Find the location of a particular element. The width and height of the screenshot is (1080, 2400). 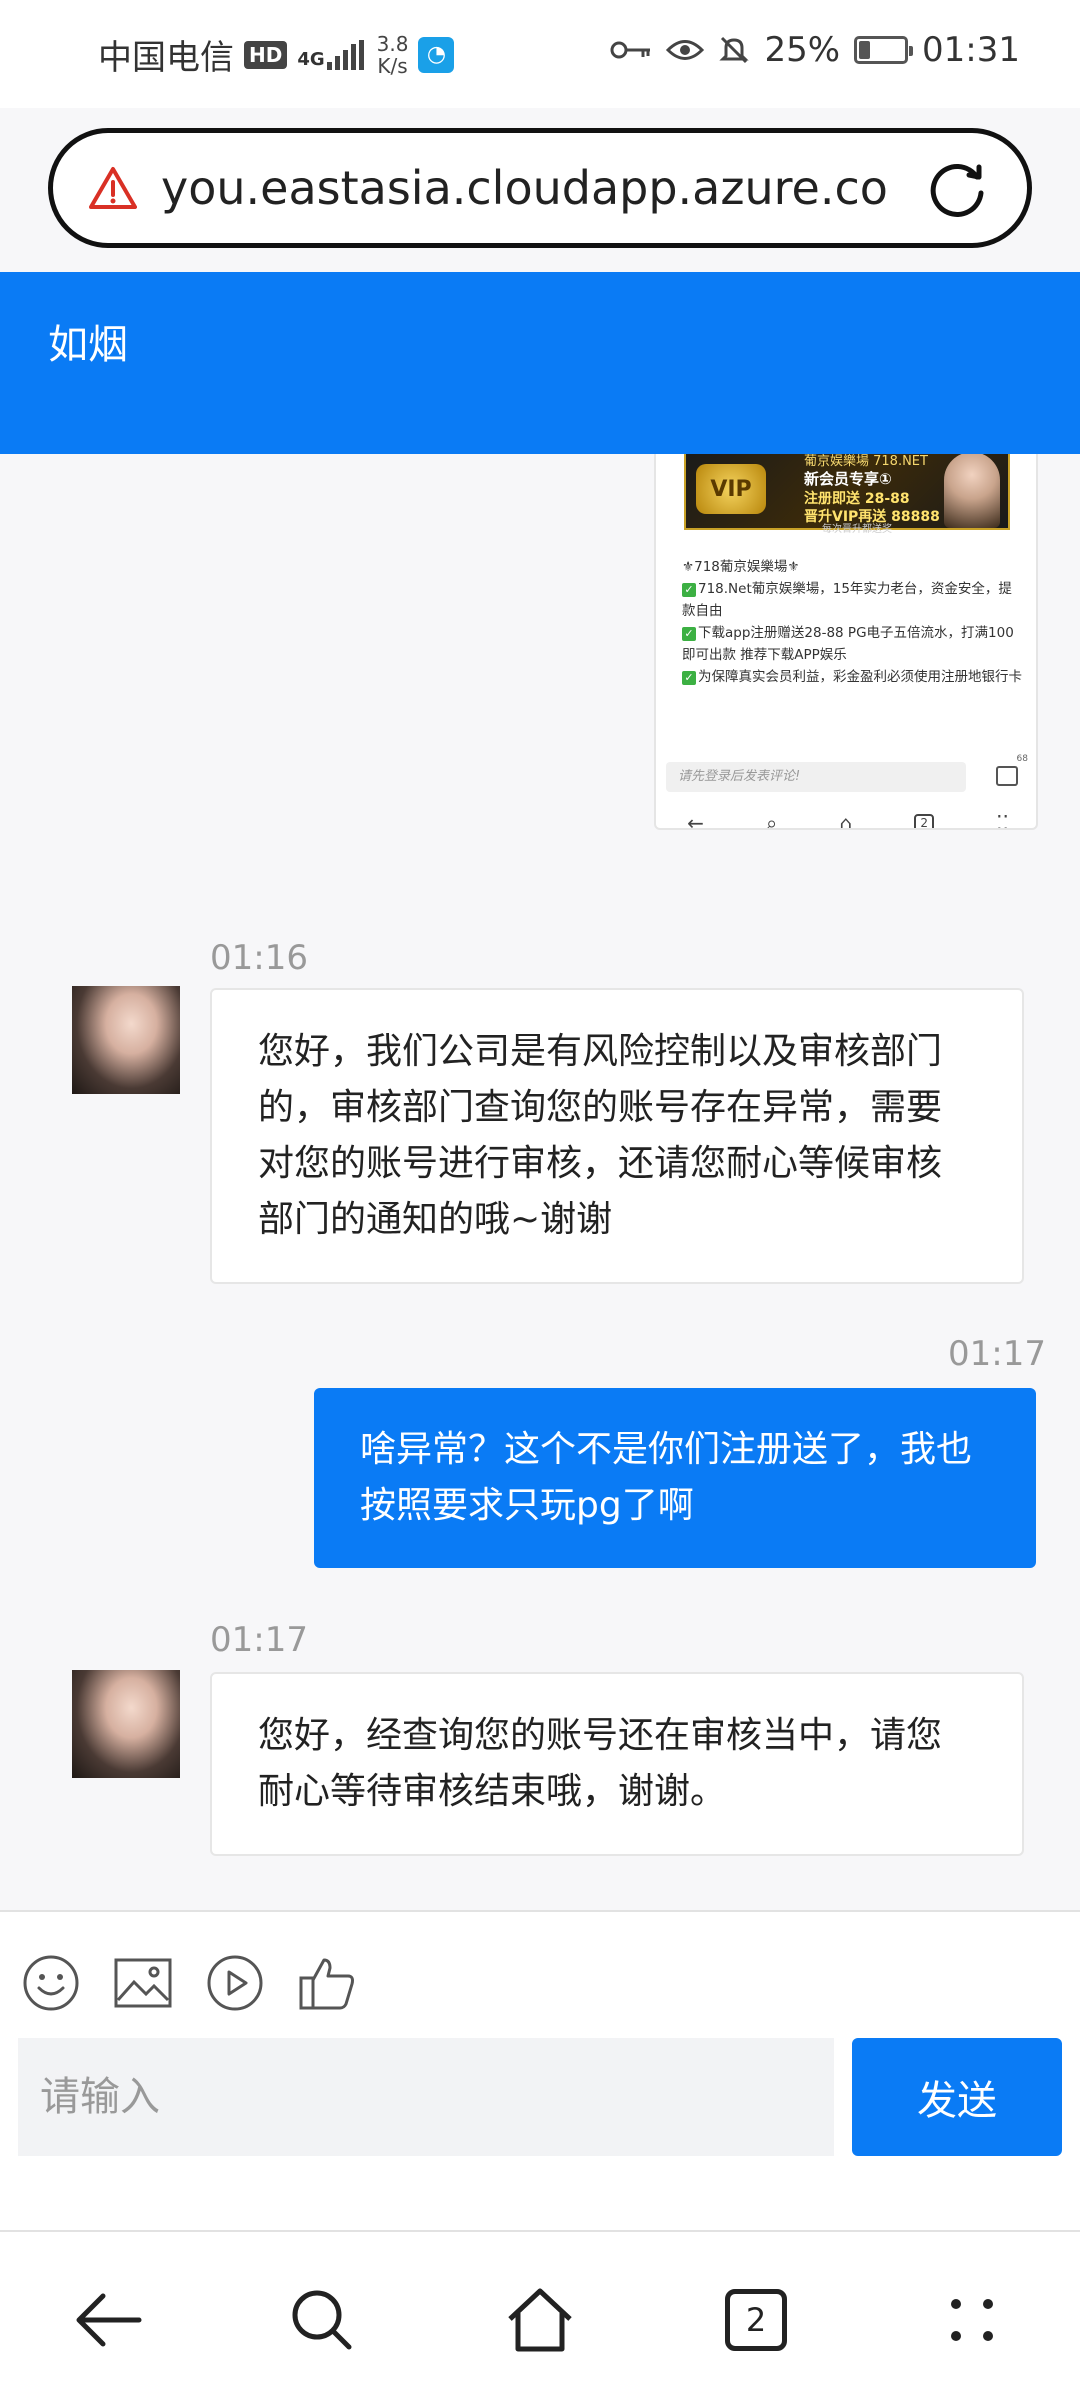

composer: 发送 is located at coordinates (540, 2070).